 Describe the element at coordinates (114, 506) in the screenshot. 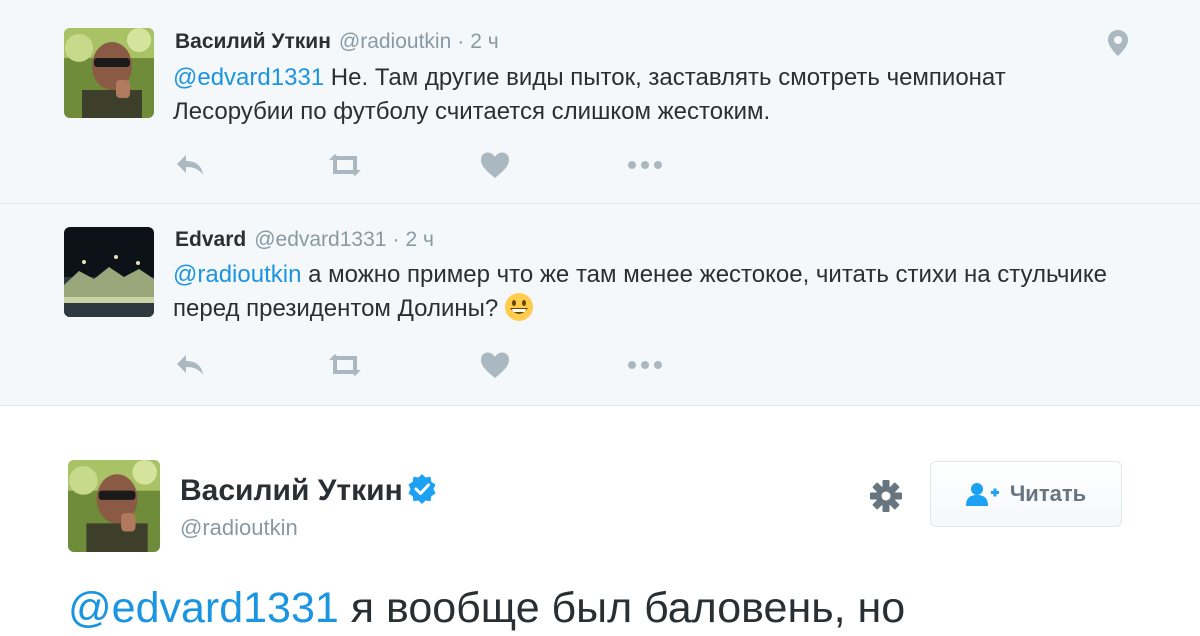

I see `main-avatar` at that location.